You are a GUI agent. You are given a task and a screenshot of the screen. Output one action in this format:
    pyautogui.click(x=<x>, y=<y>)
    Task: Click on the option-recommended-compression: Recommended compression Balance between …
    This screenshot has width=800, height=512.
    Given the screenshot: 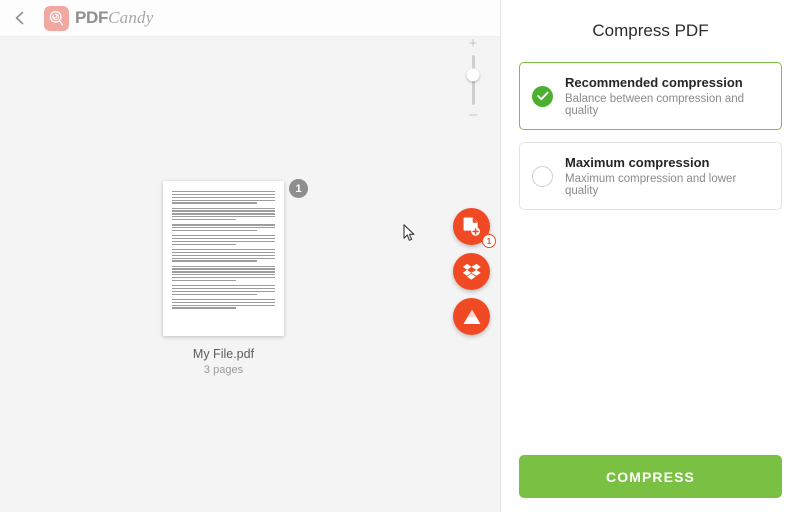 What is the action you would take?
    pyautogui.click(x=650, y=96)
    